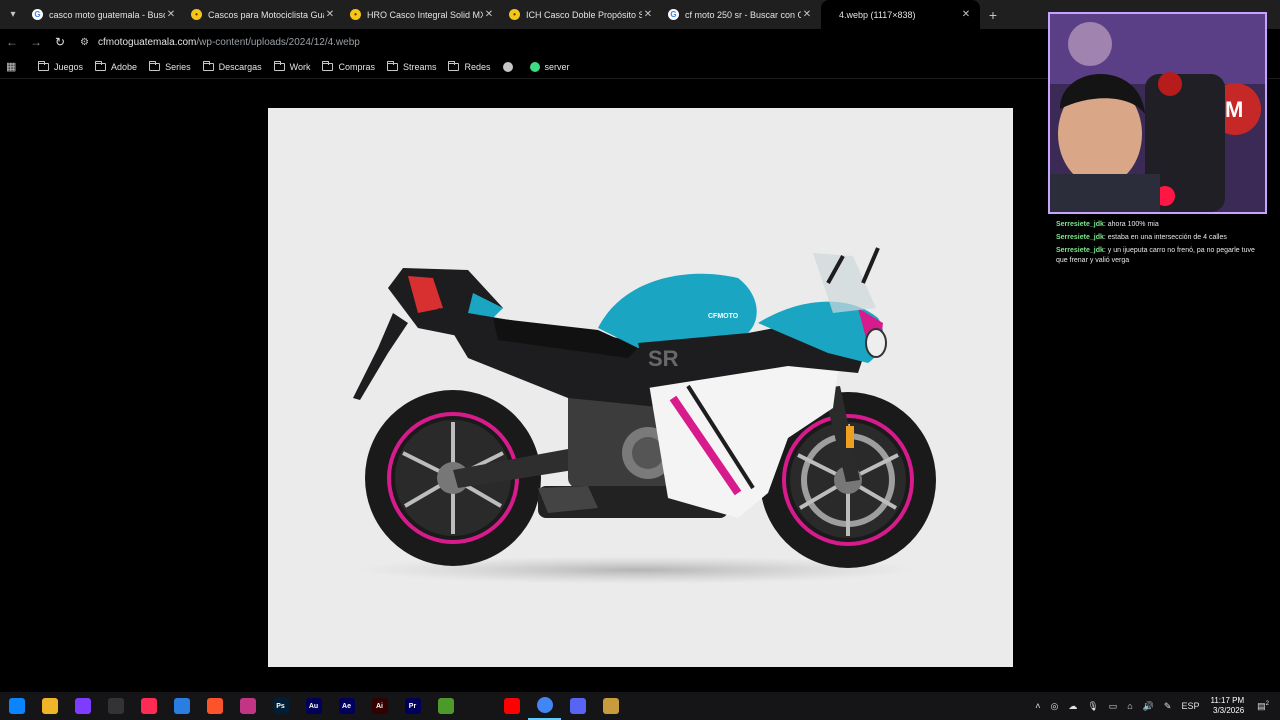 Image resolution: width=1280 pixels, height=720 pixels. What do you see at coordinates (124, 66) in the screenshot?
I see `bookmark-label: Adobe` at bounding box center [124, 66].